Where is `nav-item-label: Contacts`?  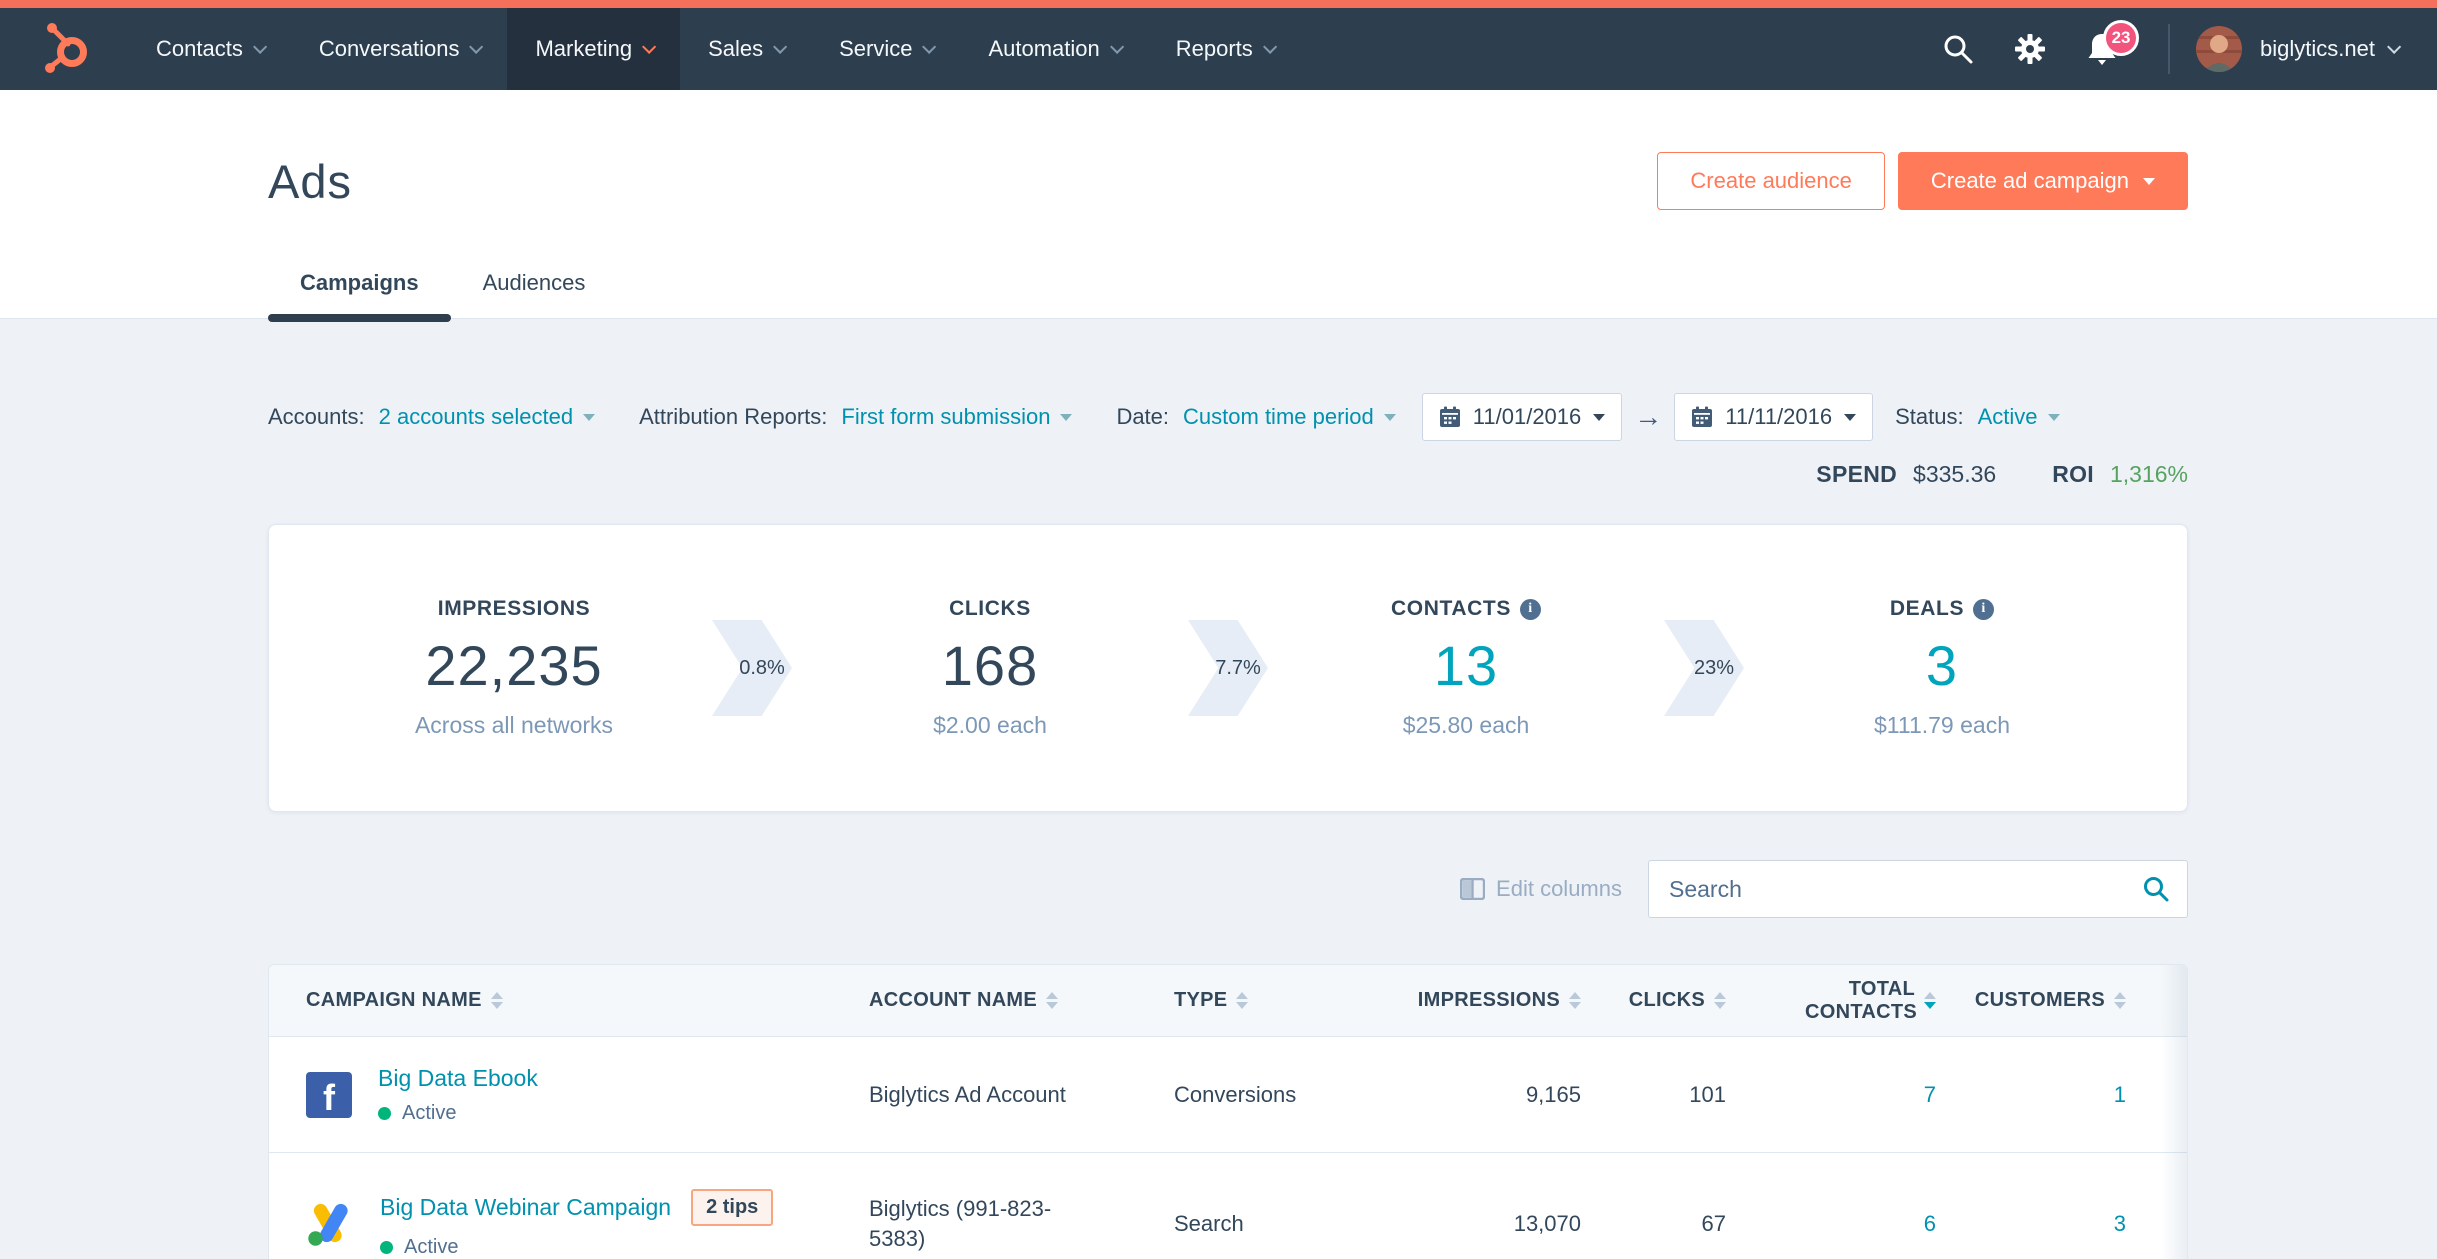 nav-item-label: Contacts is located at coordinates (199, 48).